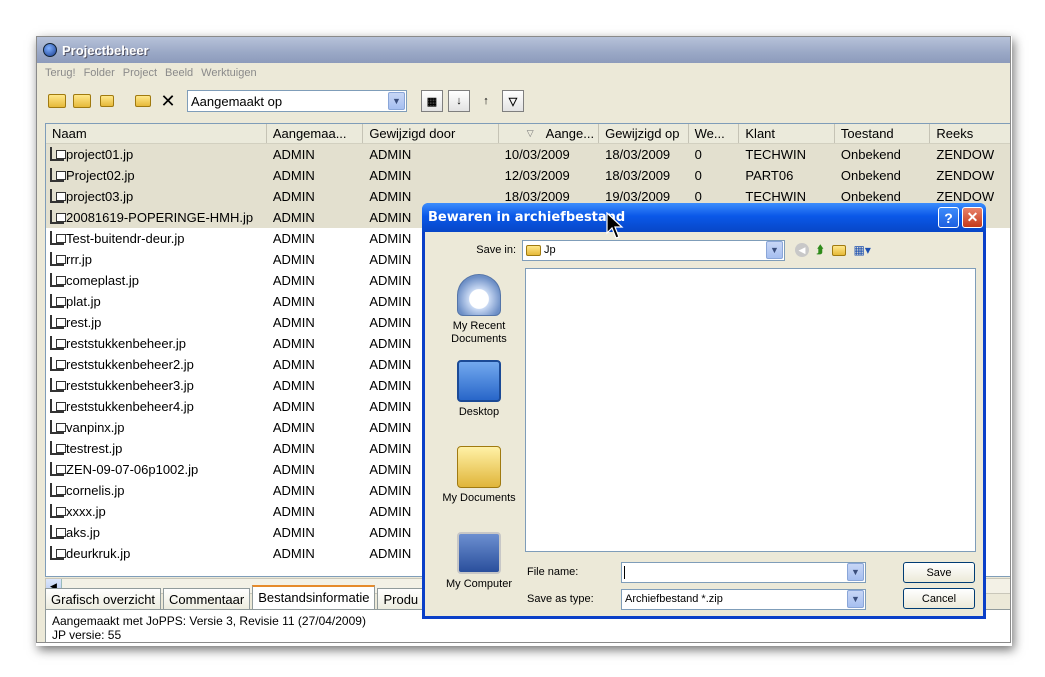 The image size is (1045, 677). What do you see at coordinates (79, 259) in the screenshot?
I see `cell-text: rrr.jp` at bounding box center [79, 259].